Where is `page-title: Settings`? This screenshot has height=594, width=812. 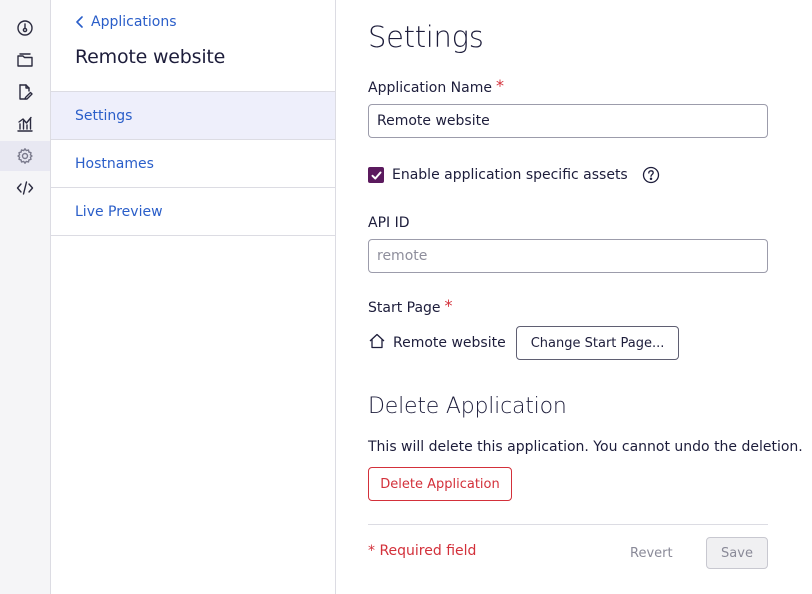 page-title: Settings is located at coordinates (426, 37).